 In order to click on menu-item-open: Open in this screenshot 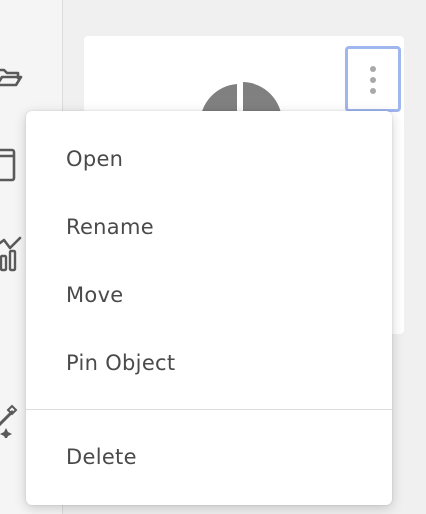, I will do `click(209, 159)`.